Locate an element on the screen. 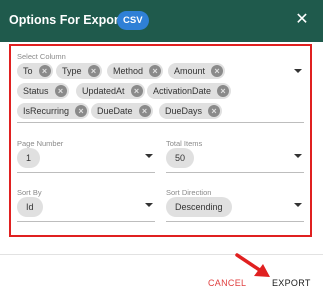 This screenshot has width=323, height=297. column-chip-duedate: DueDate × is located at coordinates (122, 111).